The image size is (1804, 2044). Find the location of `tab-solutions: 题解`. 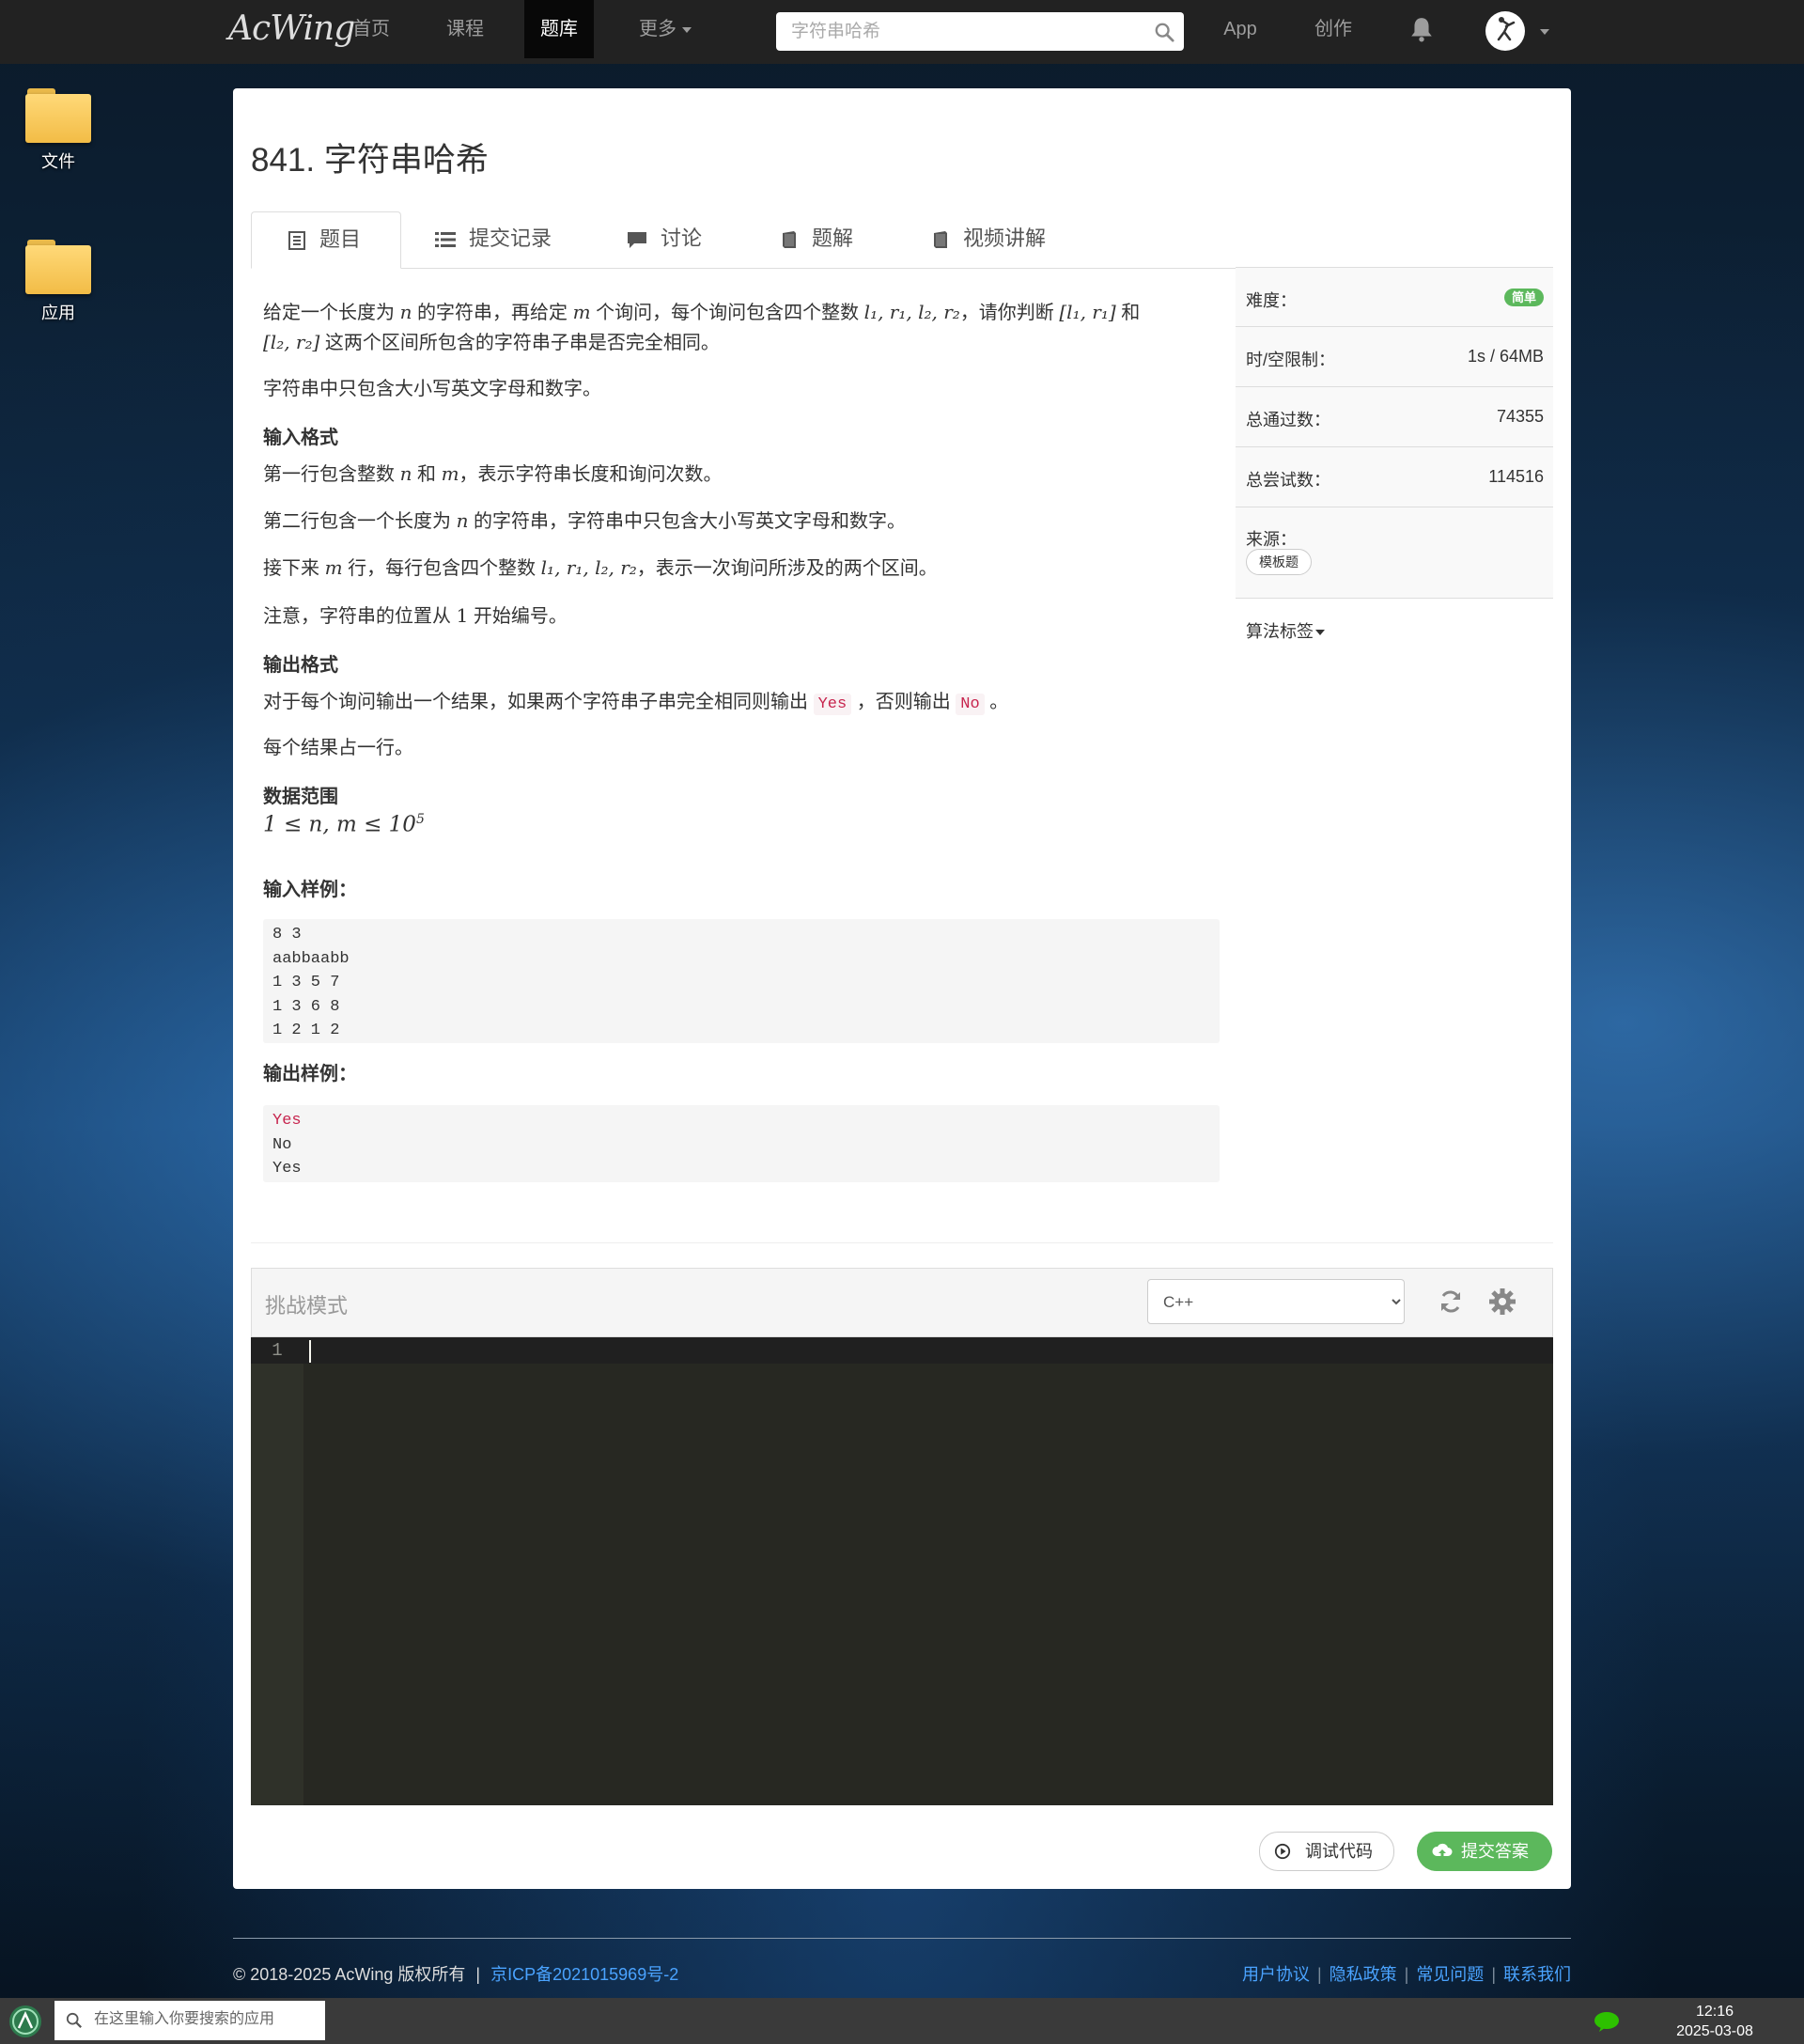

tab-solutions: 题解 is located at coordinates (816, 238).